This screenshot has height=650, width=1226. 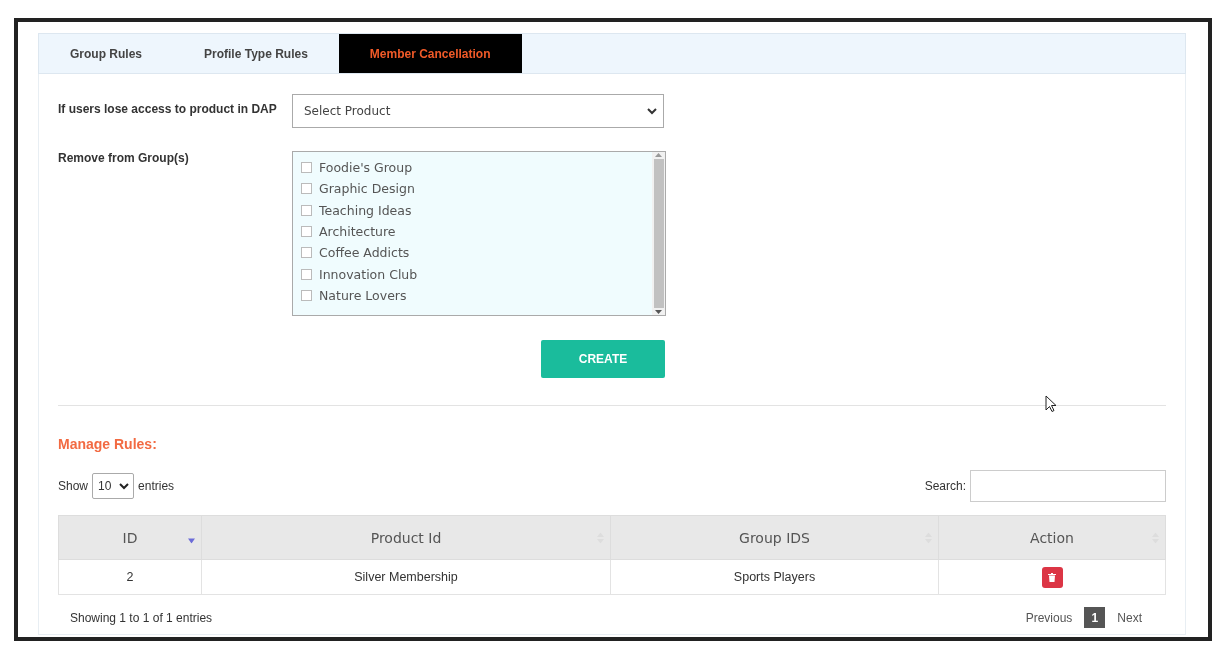 What do you see at coordinates (364, 253) in the screenshot?
I see `checkbox-label: Coffee Addicts` at bounding box center [364, 253].